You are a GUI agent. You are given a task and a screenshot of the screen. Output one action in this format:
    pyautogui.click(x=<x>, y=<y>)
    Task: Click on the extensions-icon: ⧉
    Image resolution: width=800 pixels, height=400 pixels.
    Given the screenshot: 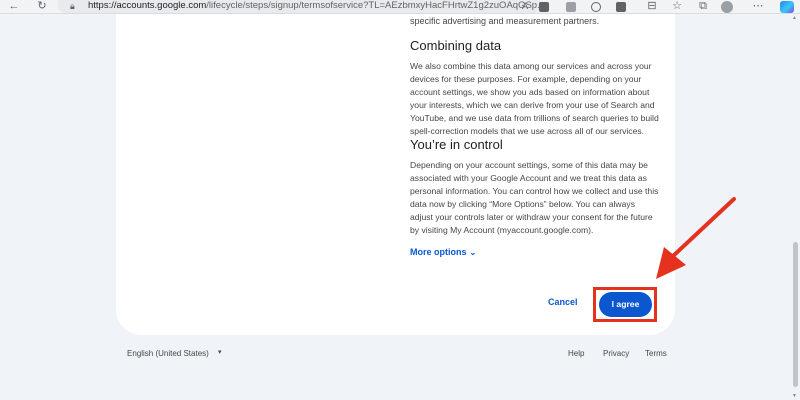 What is the action you would take?
    pyautogui.click(x=703, y=6)
    